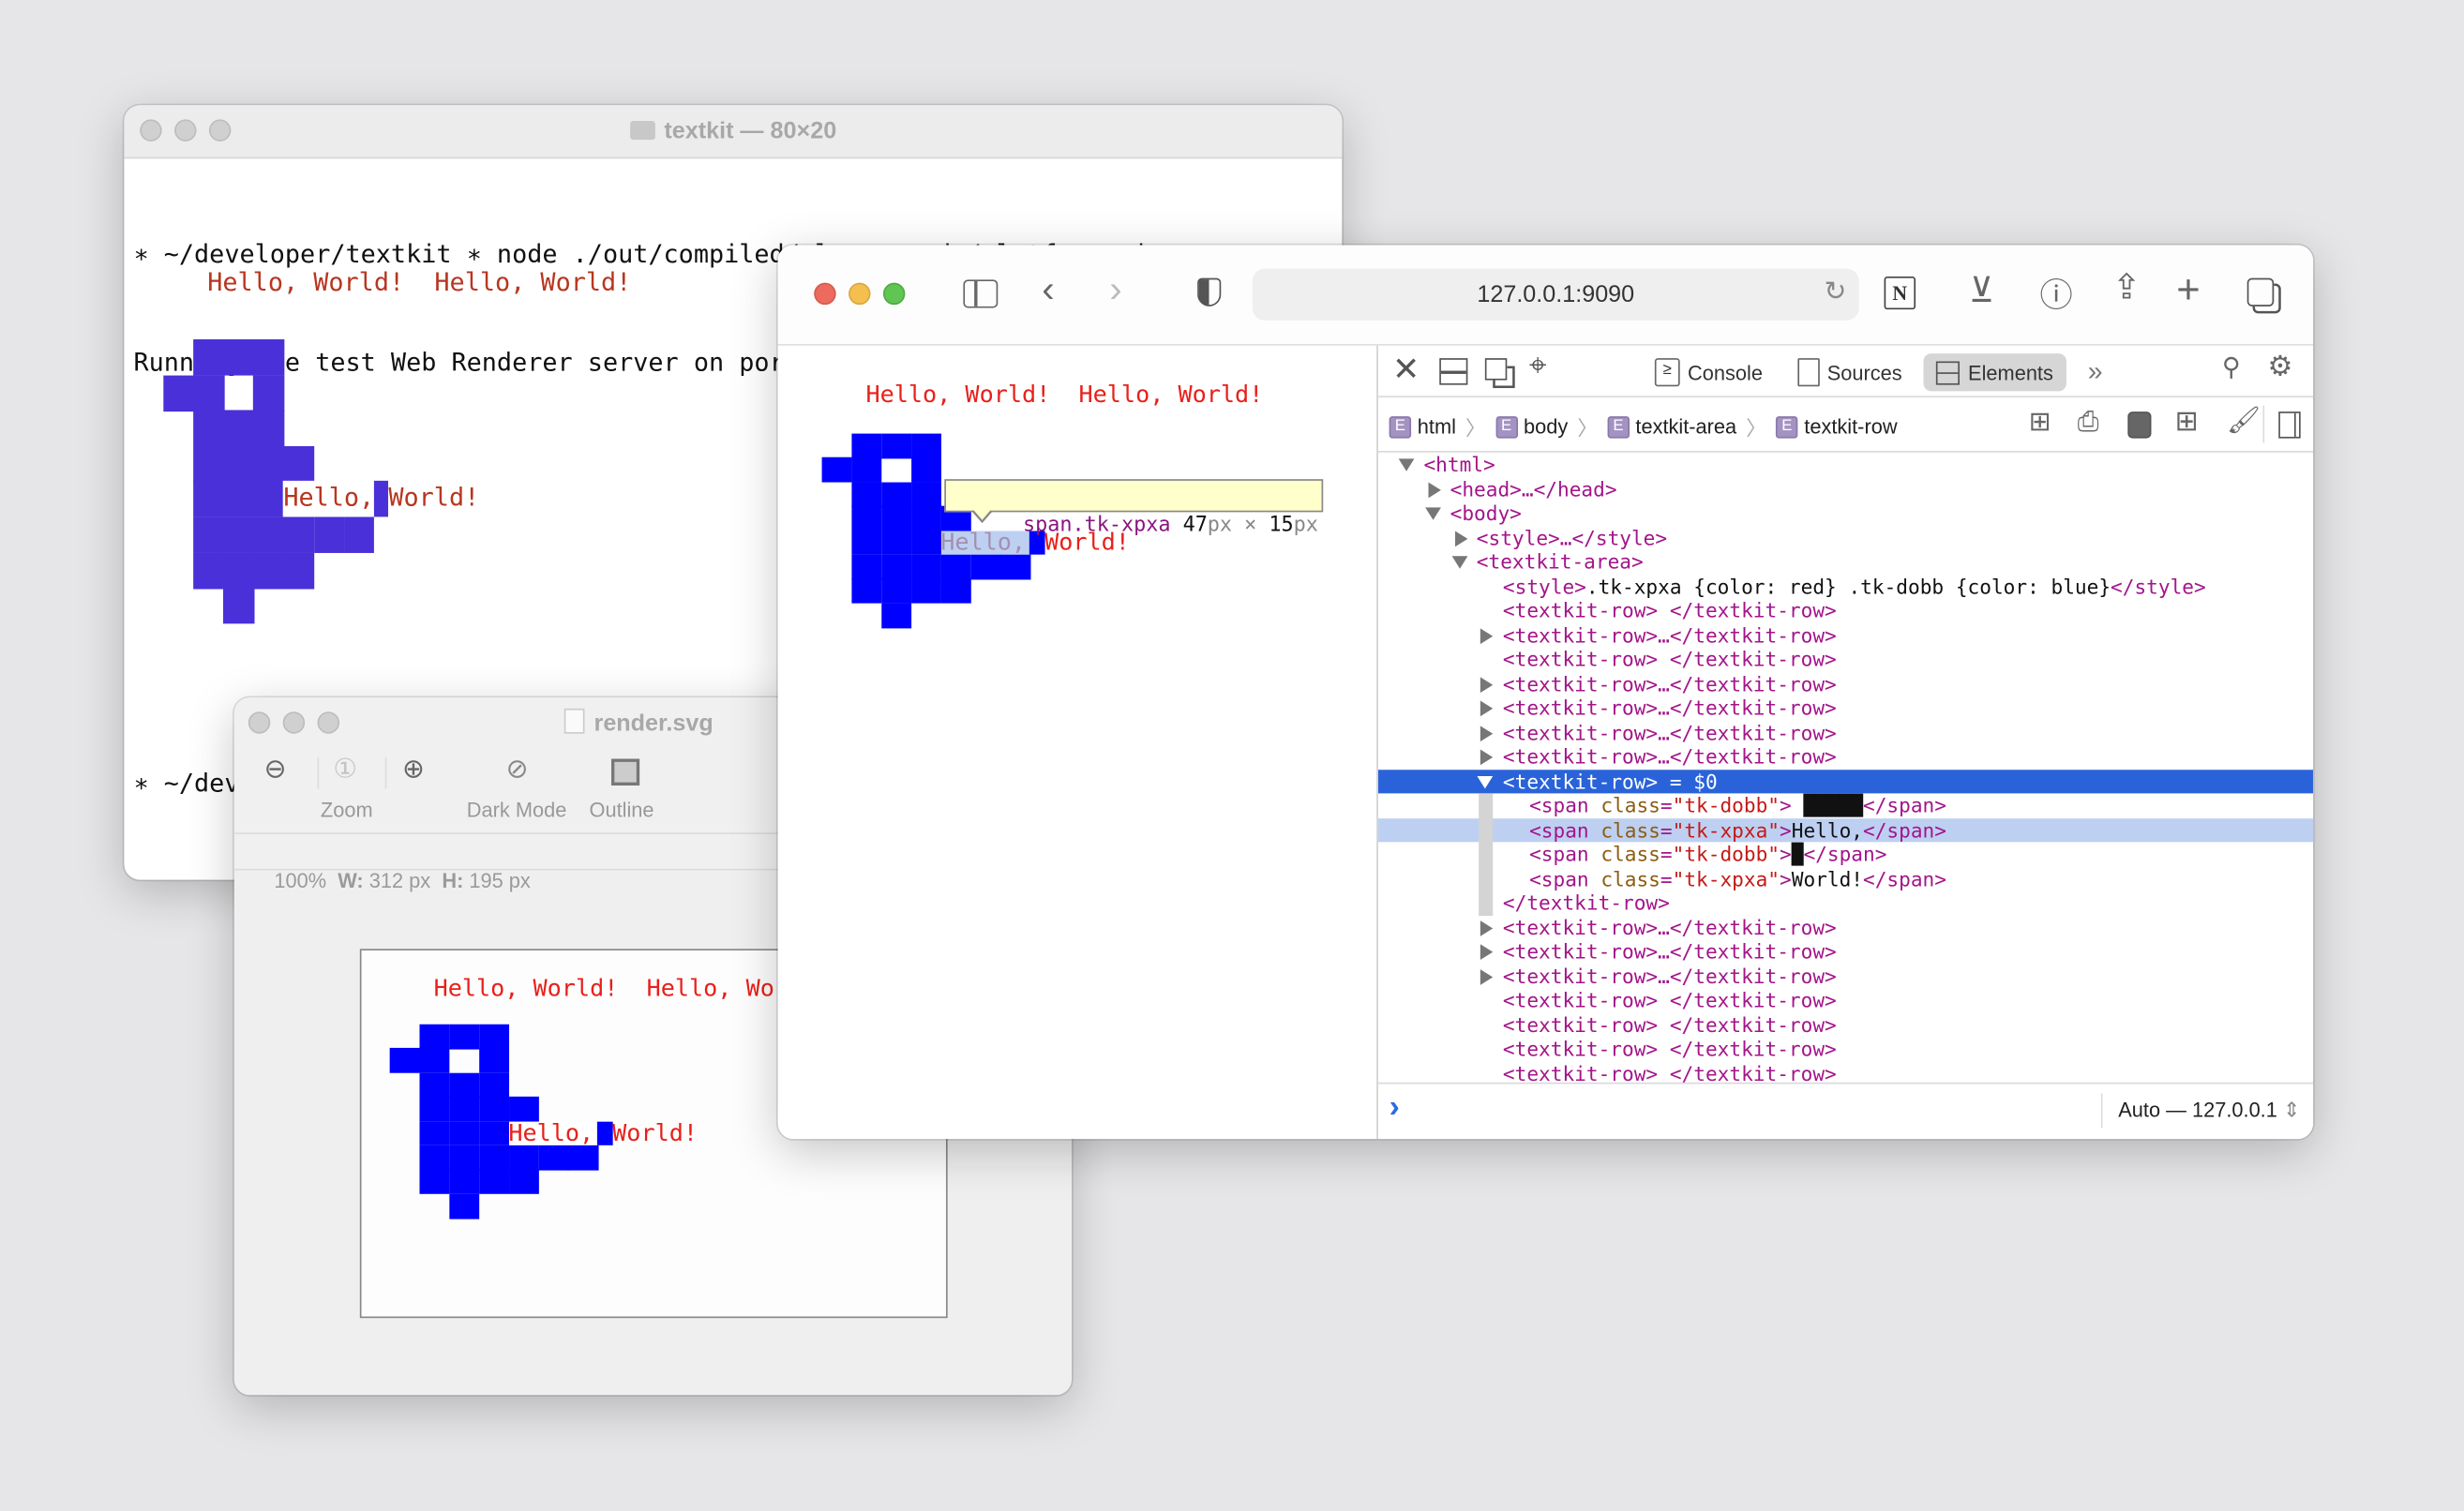  I want to click on shield-icon, so click(1209, 292).